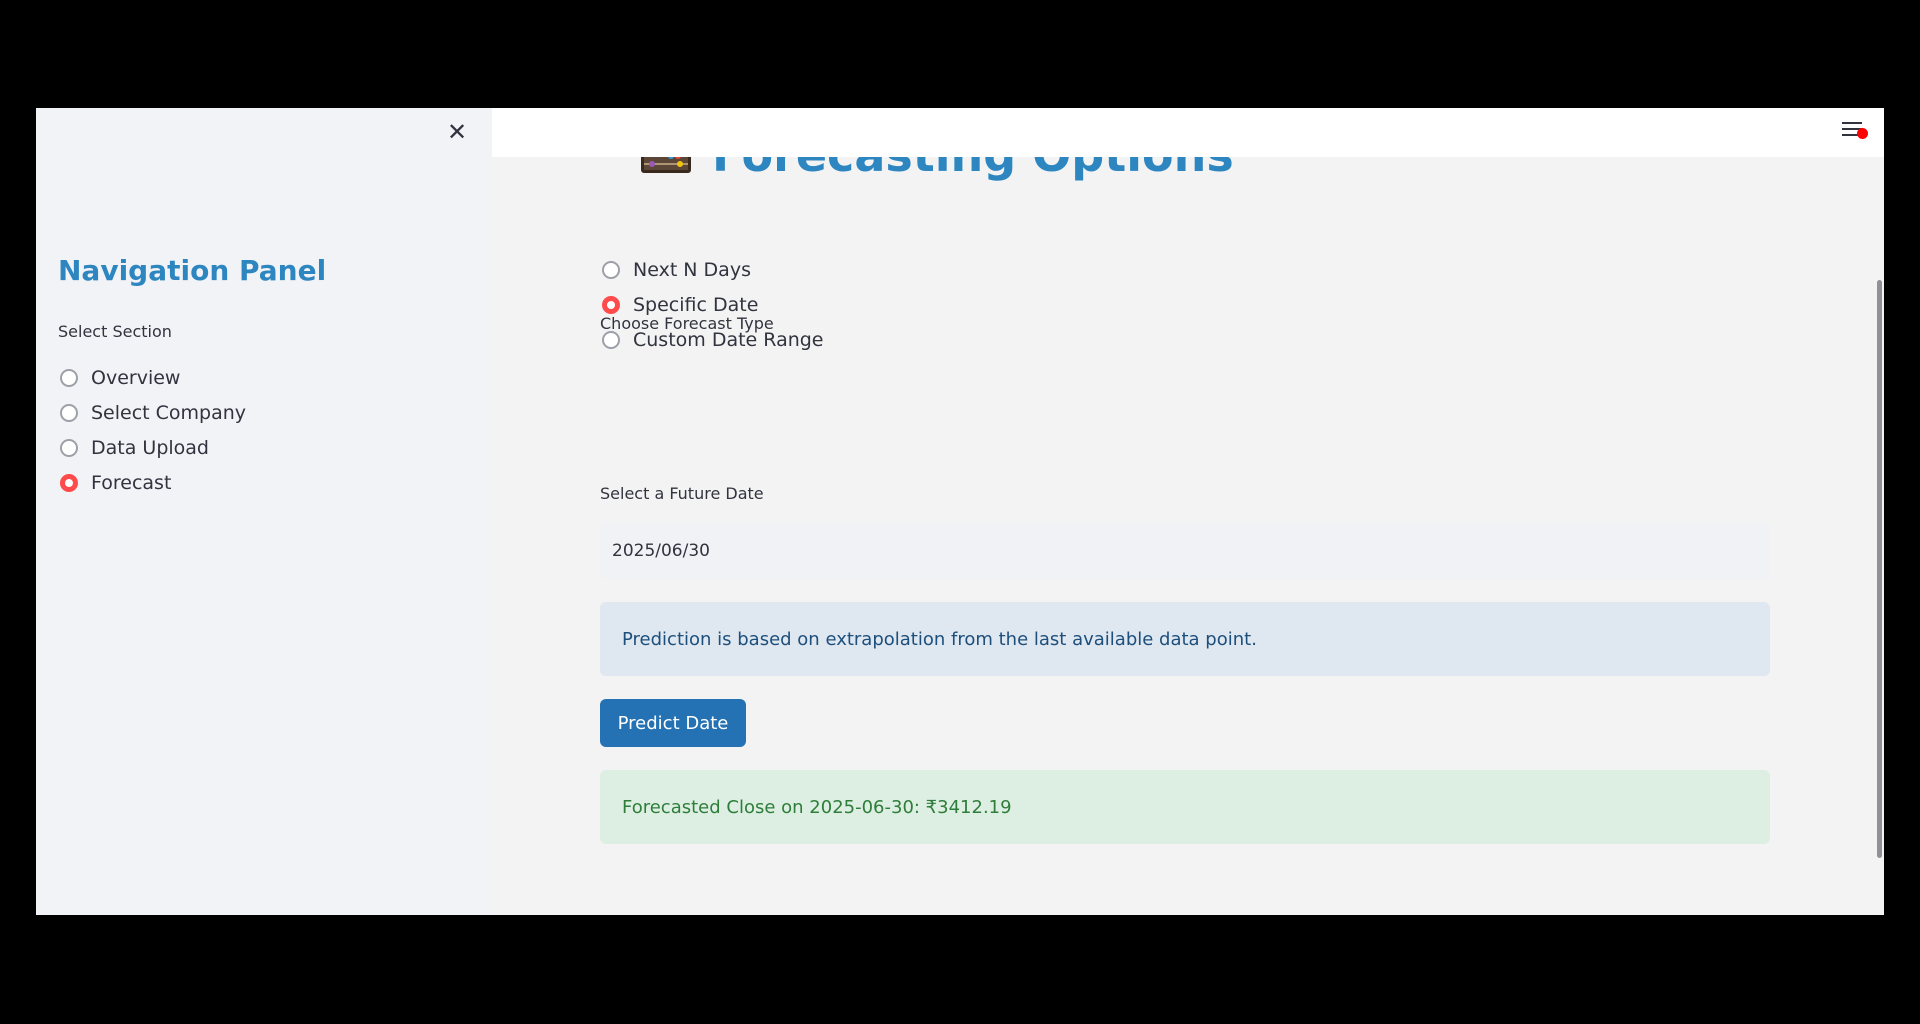  What do you see at coordinates (150, 447) in the screenshot?
I see `sidebar-item-label: Data Upload` at bounding box center [150, 447].